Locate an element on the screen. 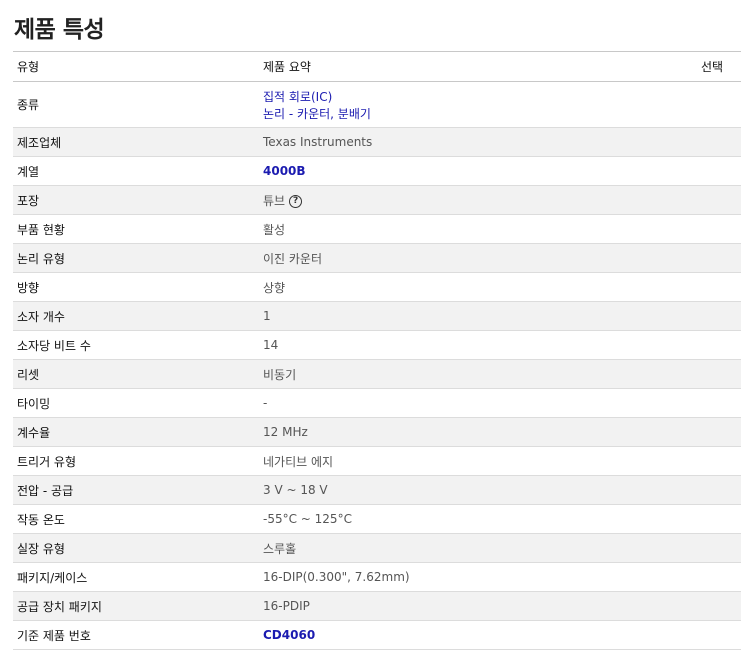 This screenshot has width=741, height=662. attr-label: 제조업체 is located at coordinates (136, 142).